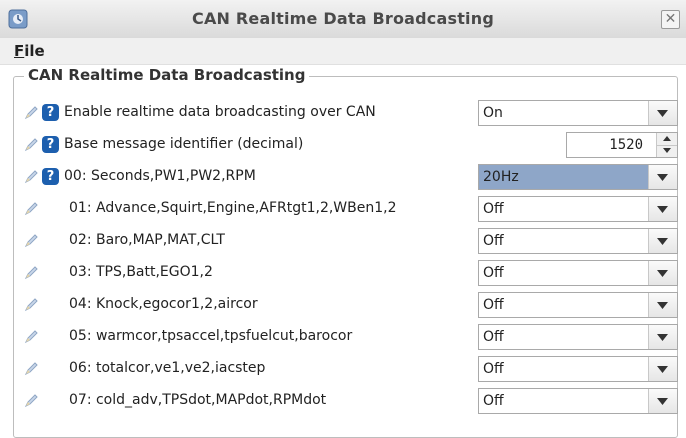 This screenshot has width=686, height=438. Describe the element at coordinates (343, 273) in the screenshot. I see `setting-row: 03: TPS,Batt,EGO1,2 Off` at that location.